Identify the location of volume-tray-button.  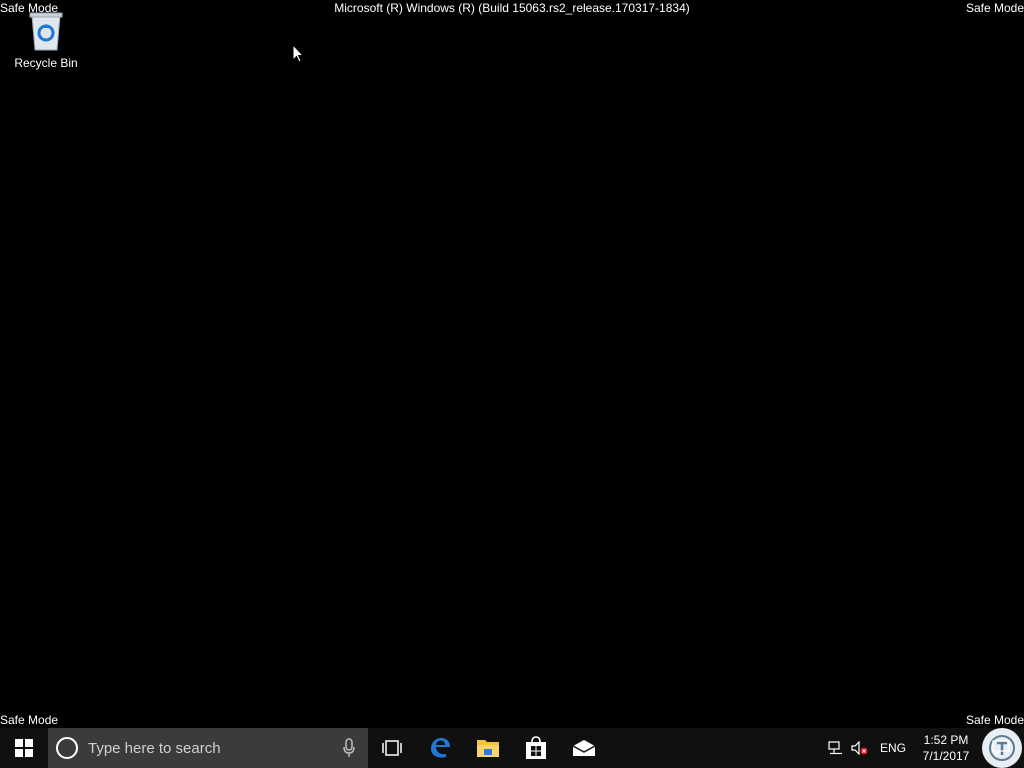
(860, 748).